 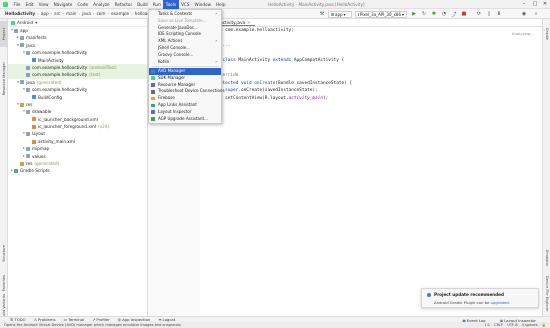 What do you see at coordinates (185, 4) in the screenshot?
I see `menu-vcs: VCS` at bounding box center [185, 4].